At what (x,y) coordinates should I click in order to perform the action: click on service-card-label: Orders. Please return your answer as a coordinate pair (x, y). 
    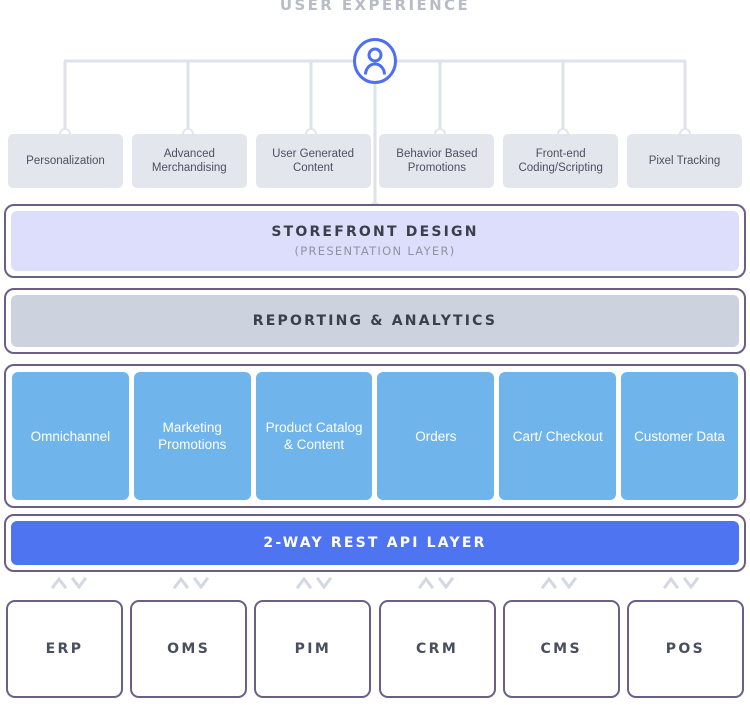
    Looking at the image, I should click on (436, 436).